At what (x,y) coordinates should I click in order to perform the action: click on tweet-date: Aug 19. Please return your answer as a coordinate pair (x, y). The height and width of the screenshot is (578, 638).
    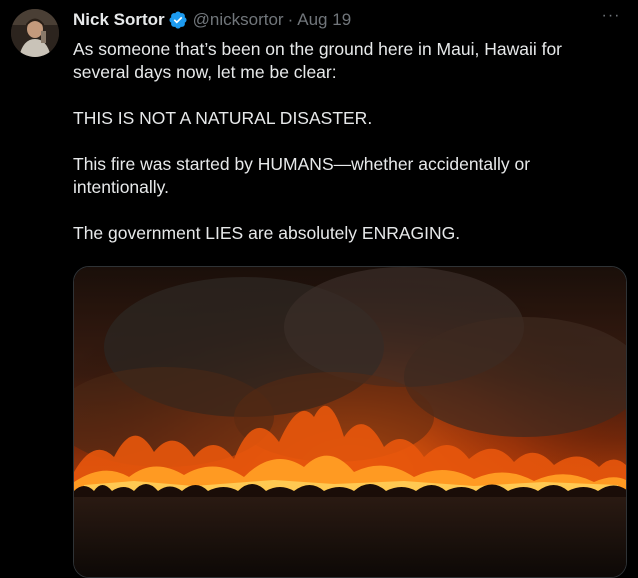
    Looking at the image, I should click on (324, 20).